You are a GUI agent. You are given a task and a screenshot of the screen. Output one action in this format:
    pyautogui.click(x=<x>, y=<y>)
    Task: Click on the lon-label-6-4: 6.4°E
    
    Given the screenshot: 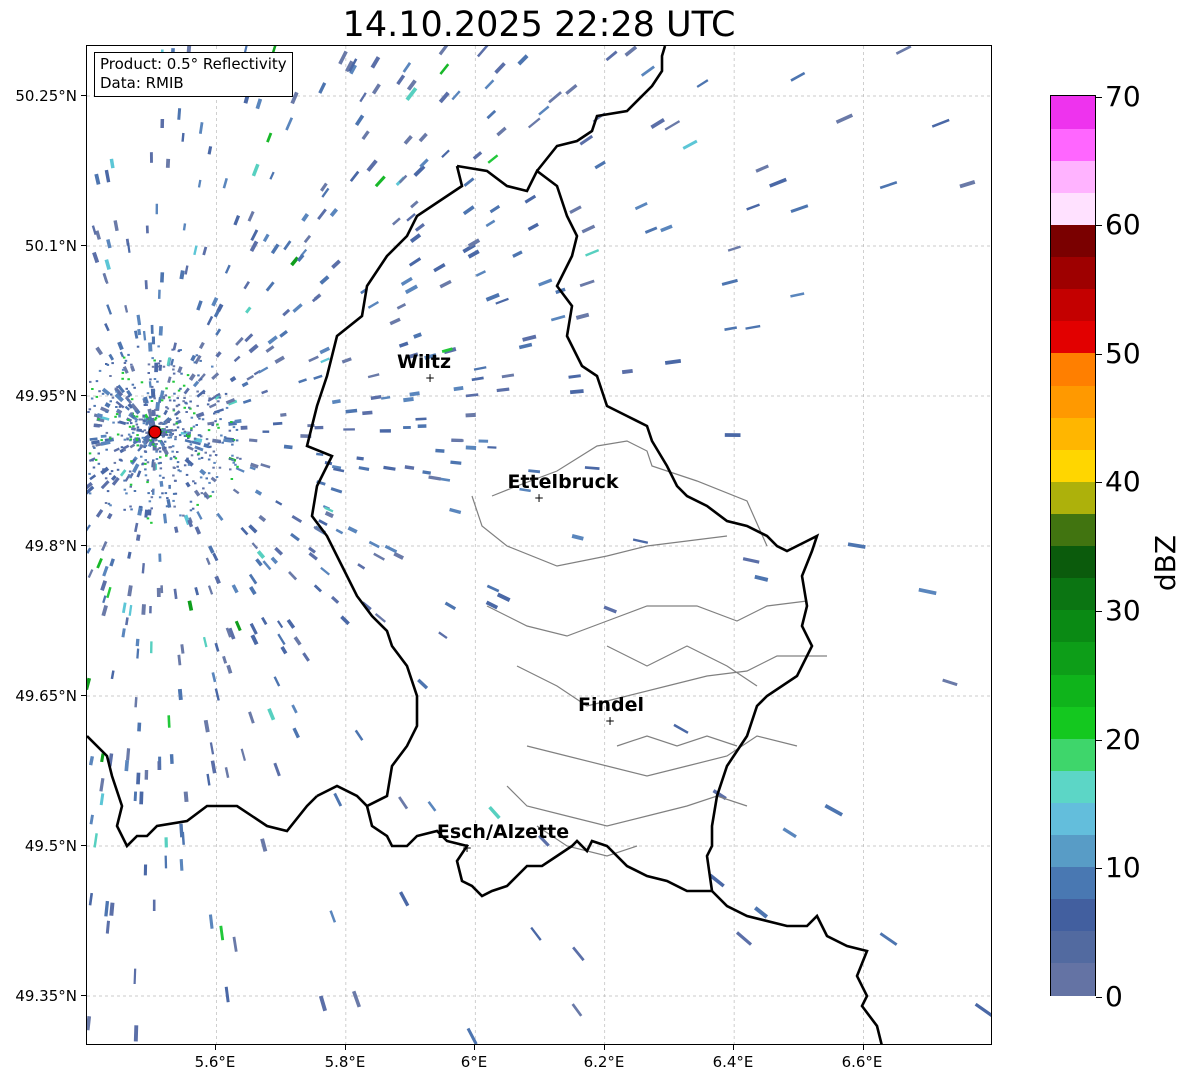 What is the action you would take?
    pyautogui.click(x=733, y=1062)
    